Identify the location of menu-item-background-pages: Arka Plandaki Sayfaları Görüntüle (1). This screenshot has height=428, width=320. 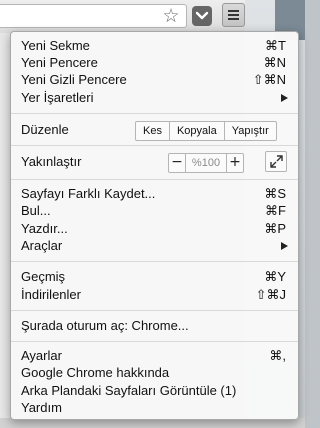
(154, 391).